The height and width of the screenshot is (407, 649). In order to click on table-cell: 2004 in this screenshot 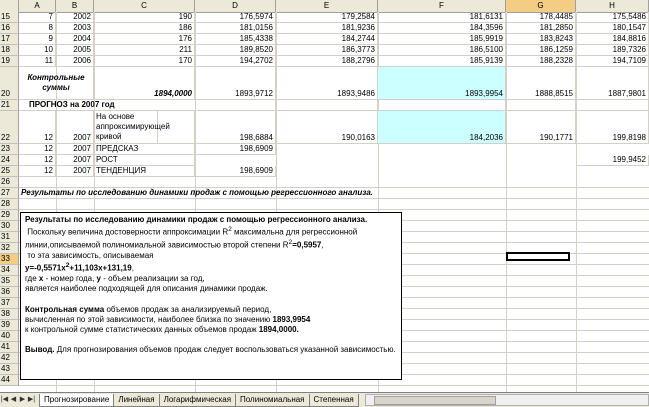, I will do `click(75, 39)`.